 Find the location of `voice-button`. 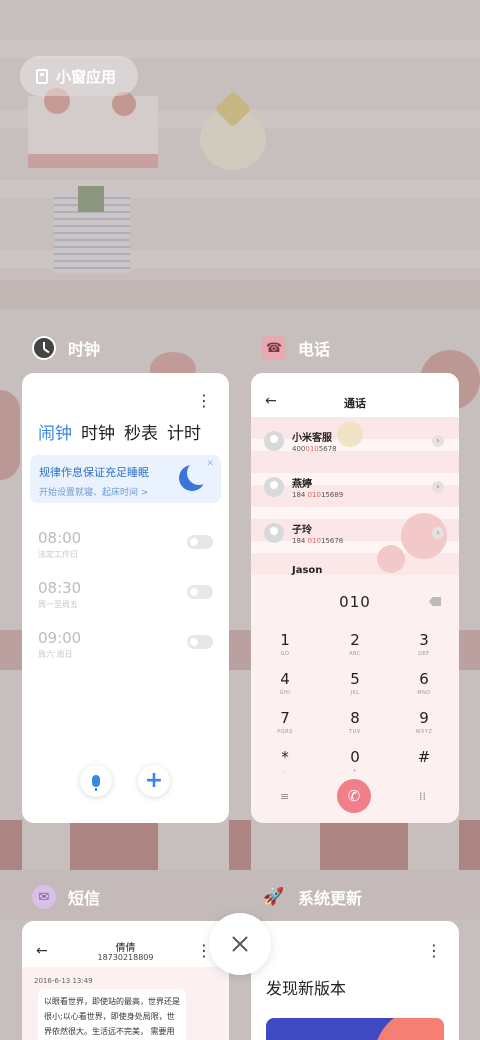

voice-button is located at coordinates (96, 781).